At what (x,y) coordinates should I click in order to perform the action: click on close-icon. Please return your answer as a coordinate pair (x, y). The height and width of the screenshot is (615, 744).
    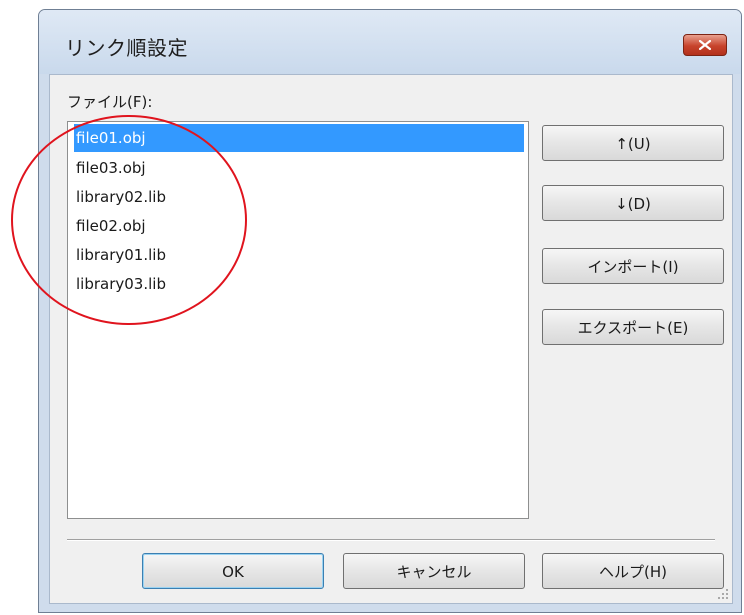
    Looking at the image, I should click on (705, 45).